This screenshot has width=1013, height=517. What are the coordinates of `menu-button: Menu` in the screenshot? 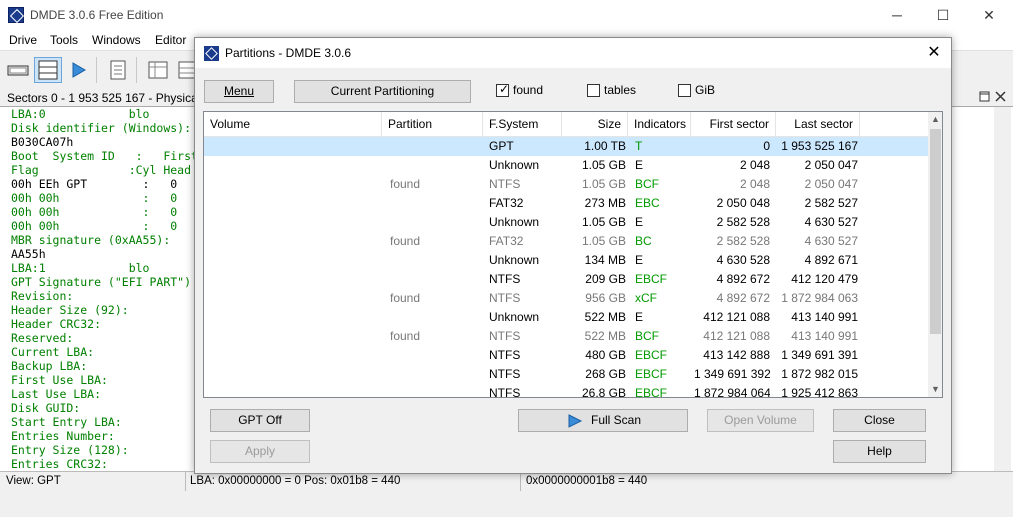 It's located at (239, 91).